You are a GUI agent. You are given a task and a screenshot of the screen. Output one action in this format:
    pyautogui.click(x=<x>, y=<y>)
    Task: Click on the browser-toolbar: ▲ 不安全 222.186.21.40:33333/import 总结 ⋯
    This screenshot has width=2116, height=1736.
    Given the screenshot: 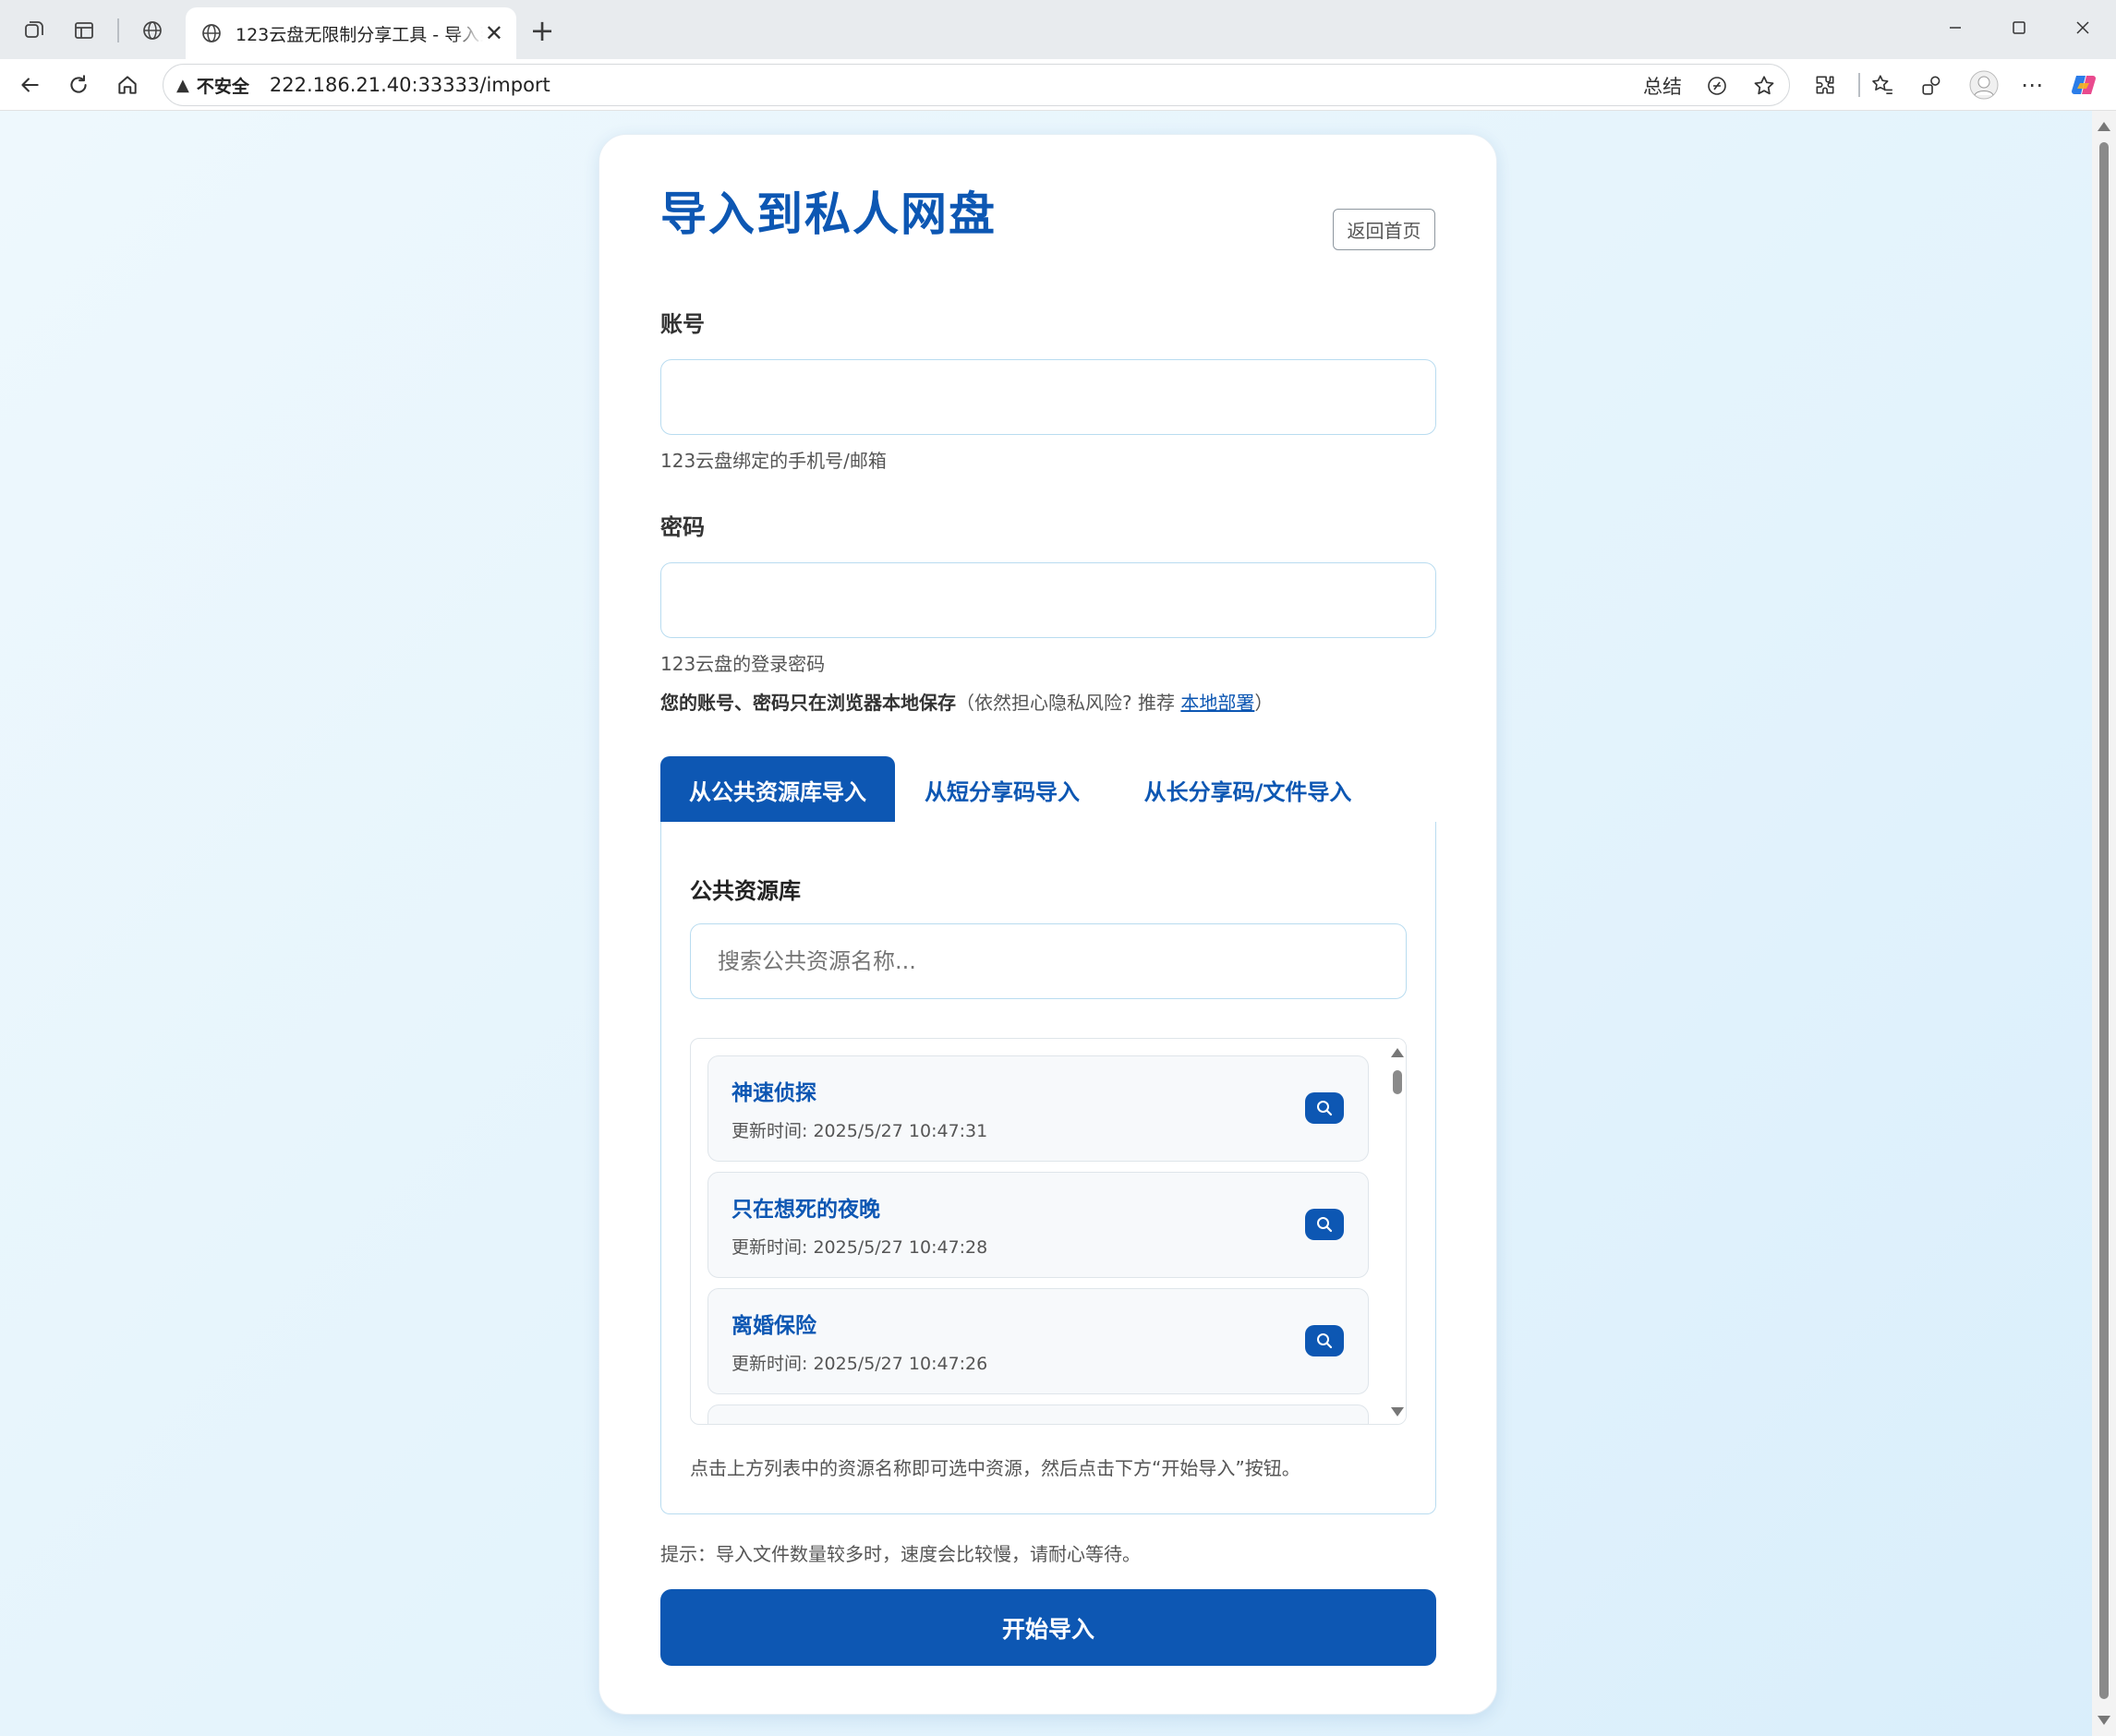 What is the action you would take?
    pyautogui.click(x=1058, y=85)
    